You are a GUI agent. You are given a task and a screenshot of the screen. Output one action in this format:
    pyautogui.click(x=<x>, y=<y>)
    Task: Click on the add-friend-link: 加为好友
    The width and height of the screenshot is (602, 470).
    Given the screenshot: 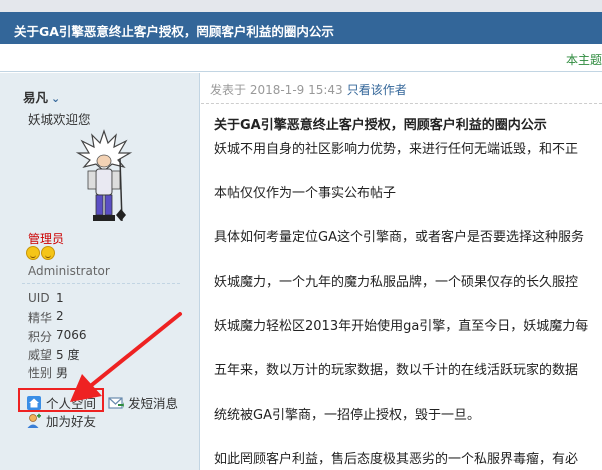 What is the action you would take?
    pyautogui.click(x=61, y=420)
    